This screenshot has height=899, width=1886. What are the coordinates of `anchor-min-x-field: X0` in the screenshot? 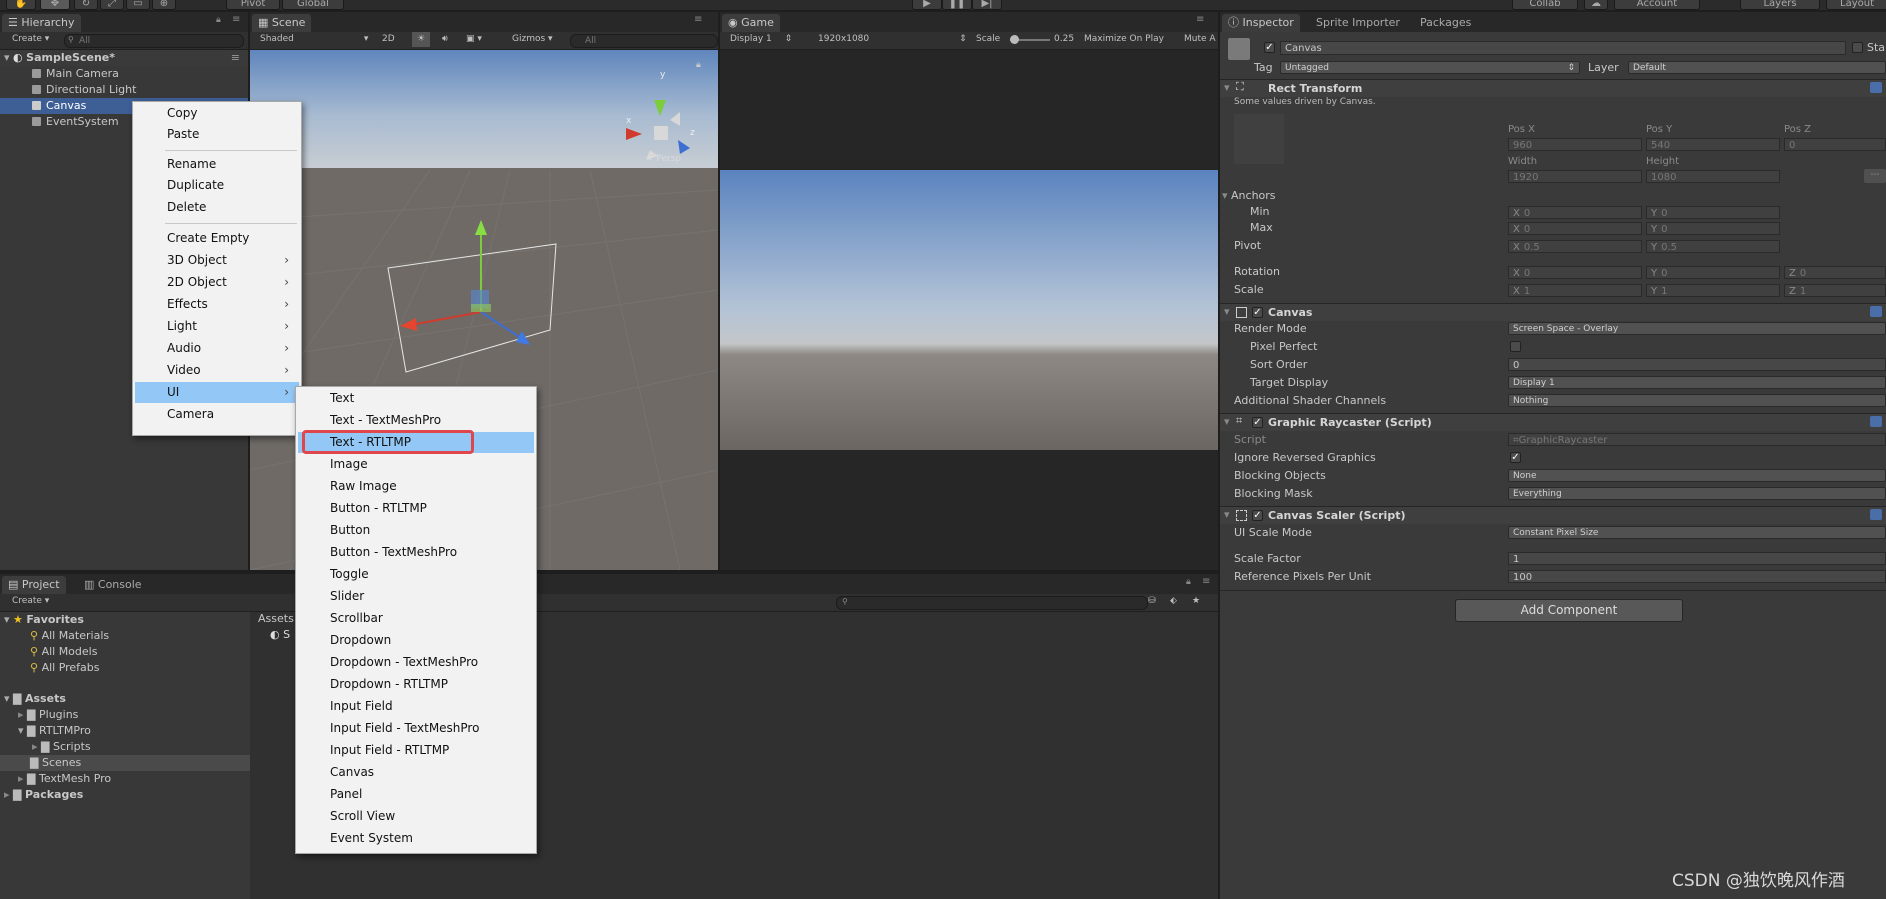 It's located at (1575, 212).